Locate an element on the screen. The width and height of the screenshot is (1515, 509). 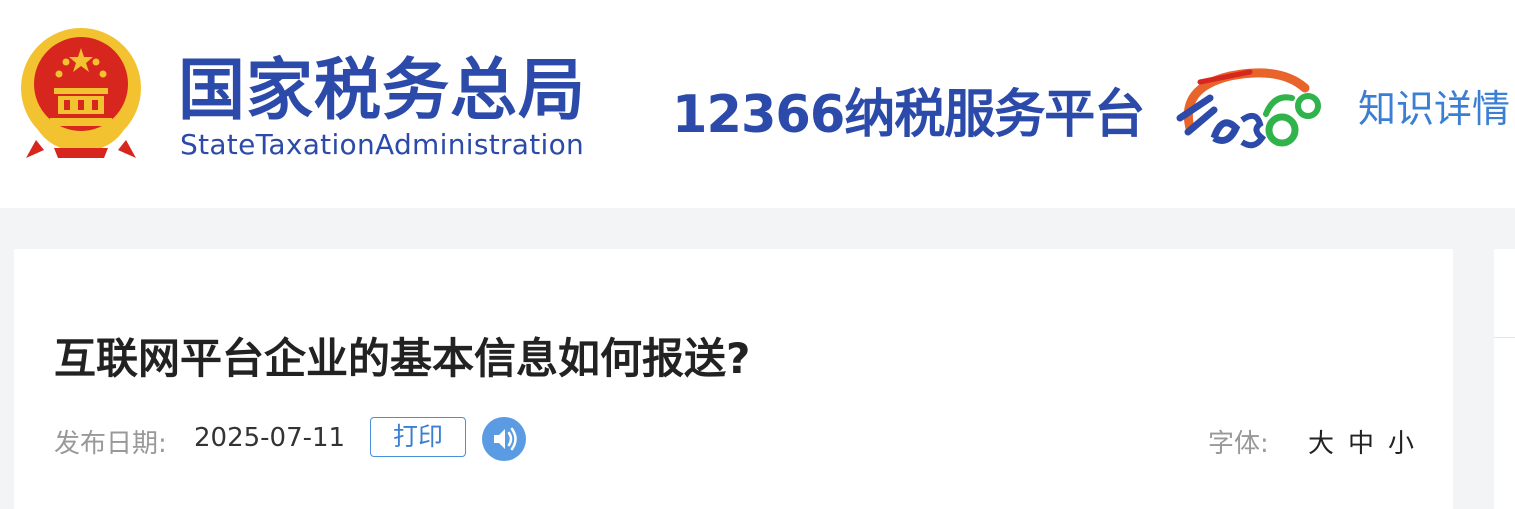
12366-logo-icon is located at coordinates (1248, 108).